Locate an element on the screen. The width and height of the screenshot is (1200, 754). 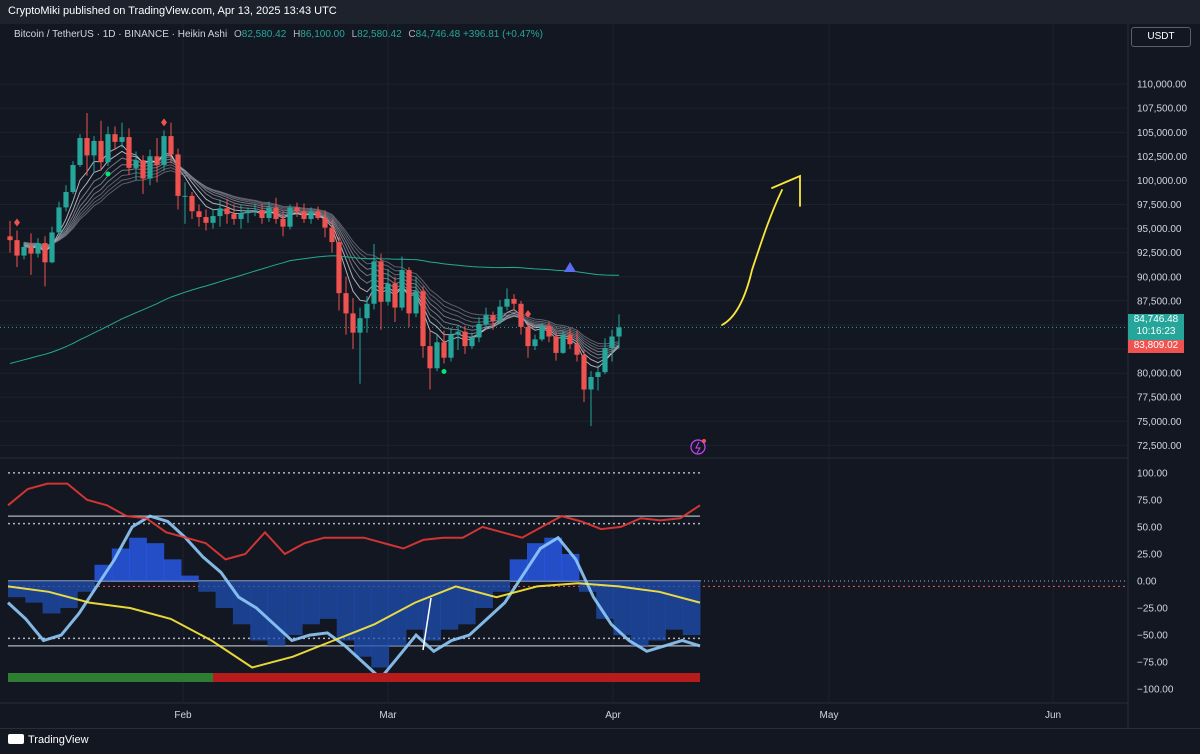
last-price-label: 84,746.48 10:16:23 is located at coordinates (1156, 327).